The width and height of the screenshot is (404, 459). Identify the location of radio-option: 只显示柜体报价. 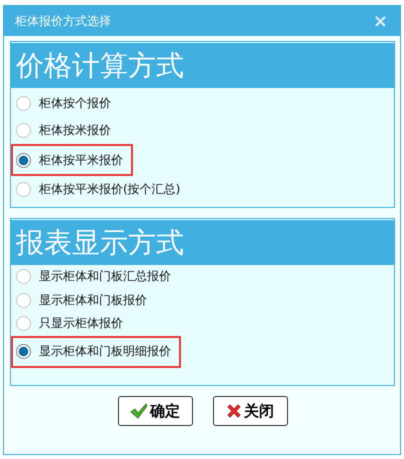
(72, 324).